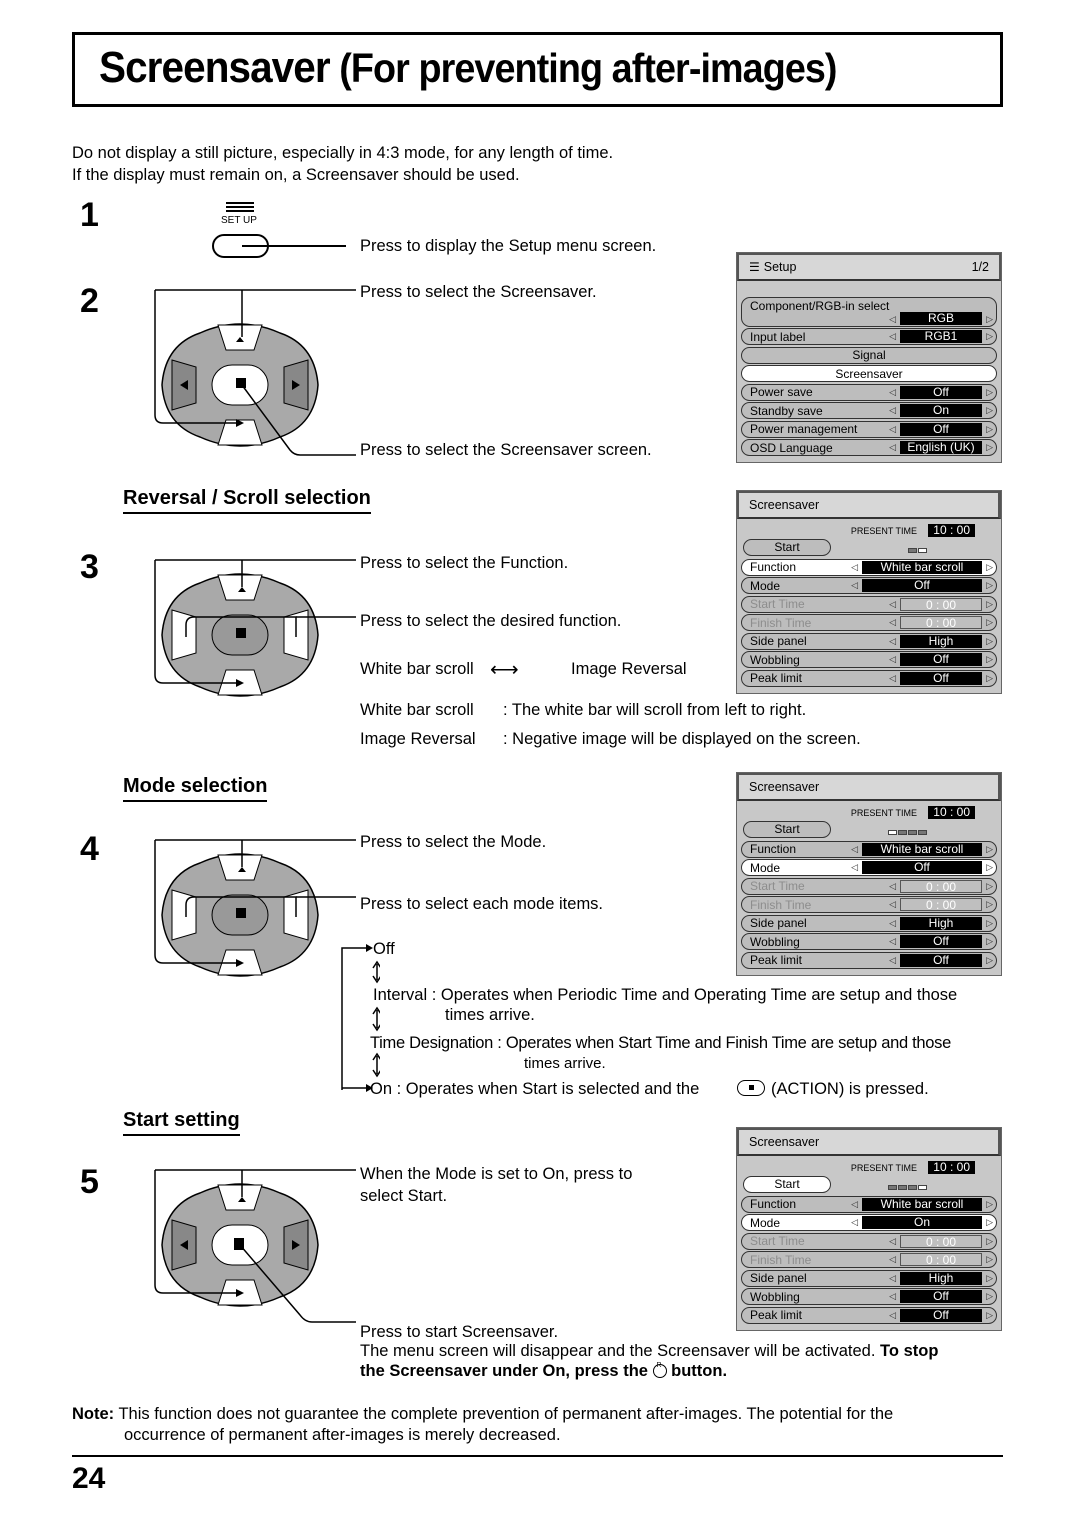 Image resolution: width=1080 pixels, height=1528 pixels. Describe the element at coordinates (89, 215) in the screenshot. I see `step-1-number: 1` at that location.